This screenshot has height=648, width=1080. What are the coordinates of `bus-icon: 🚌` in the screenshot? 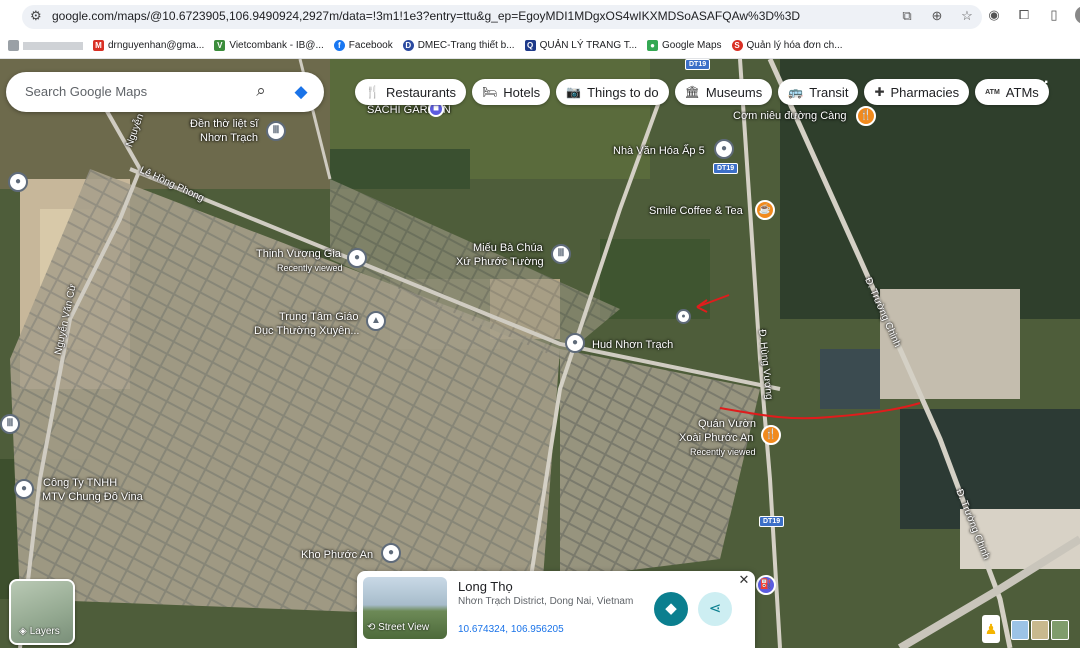 It's located at (796, 92).